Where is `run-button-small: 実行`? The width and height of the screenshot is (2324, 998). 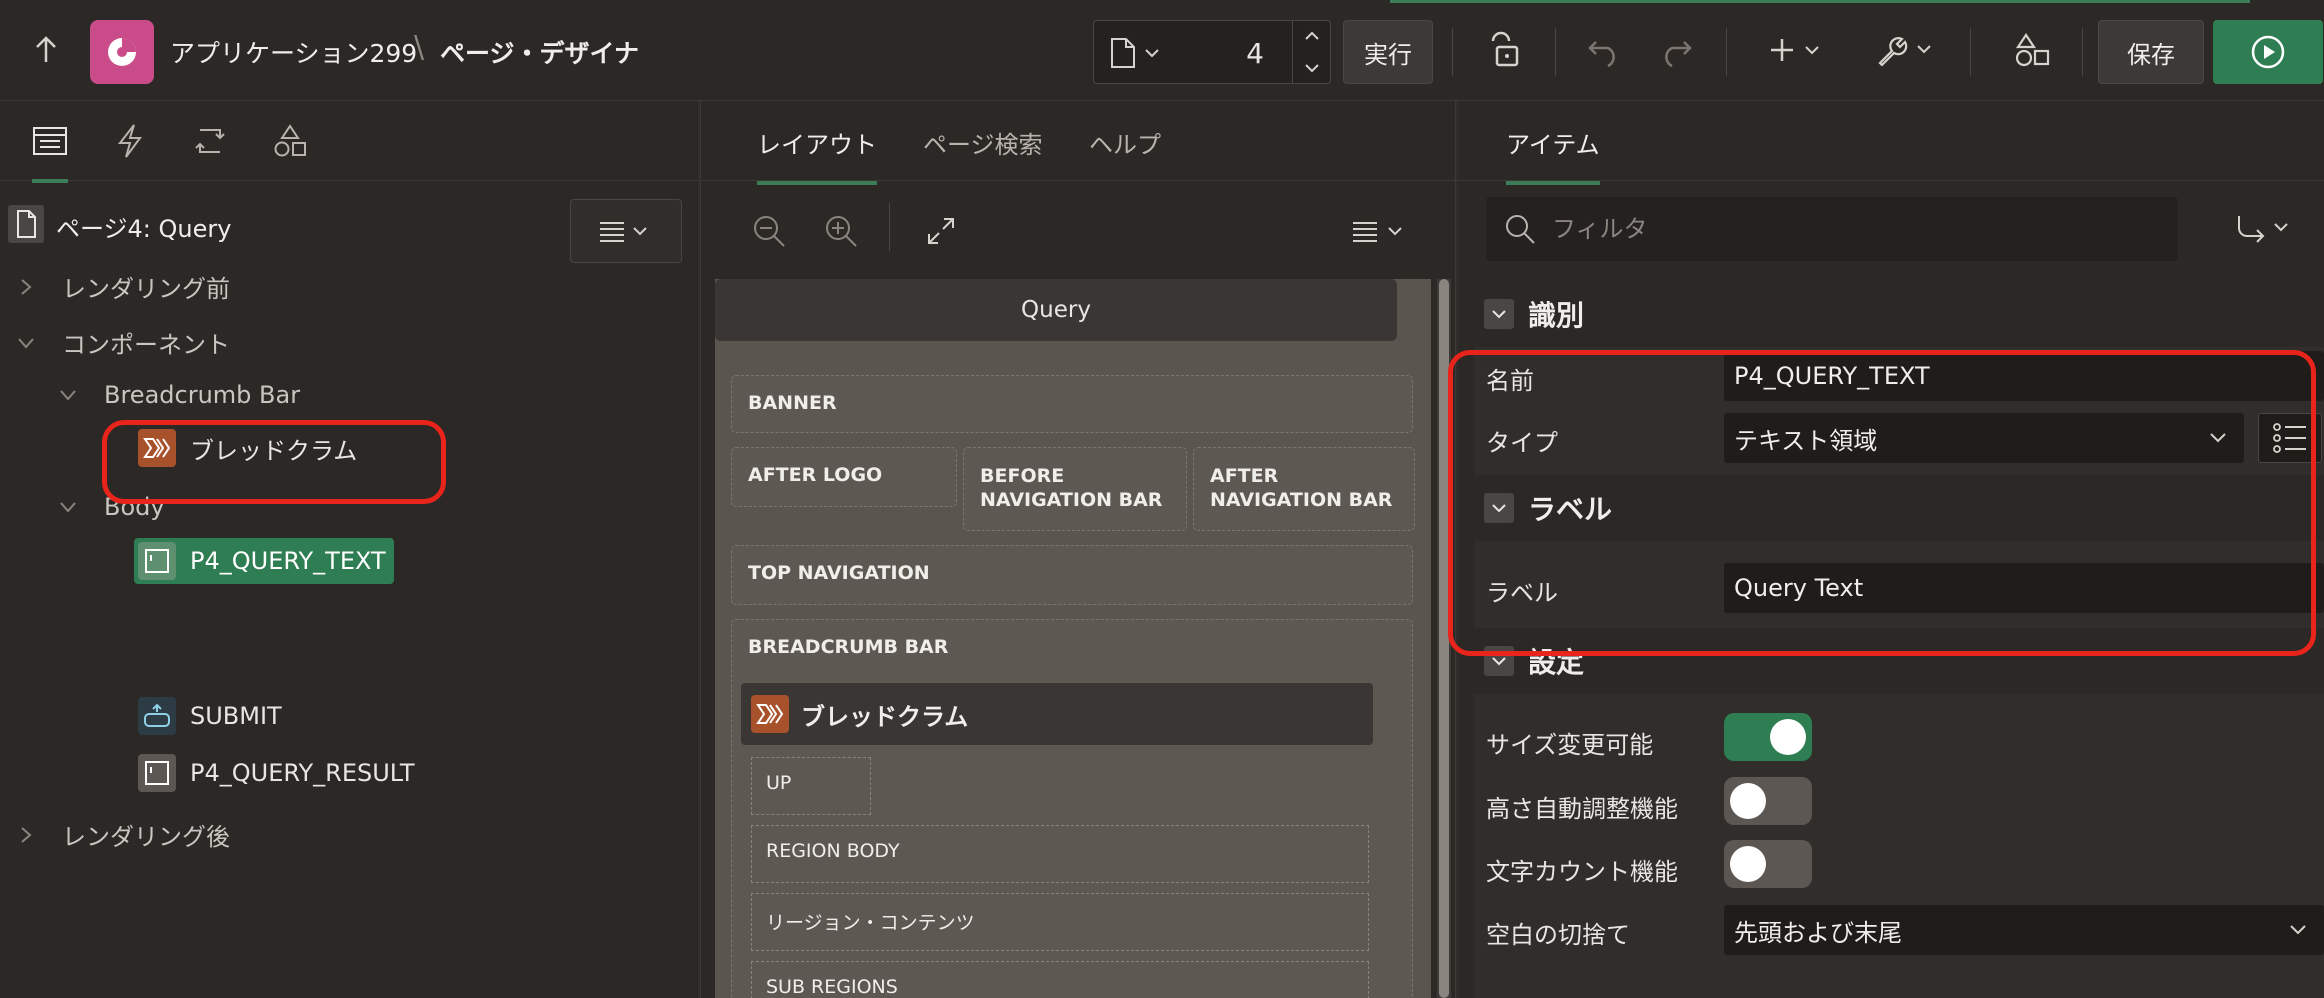 run-button-small: 実行 is located at coordinates (1388, 52).